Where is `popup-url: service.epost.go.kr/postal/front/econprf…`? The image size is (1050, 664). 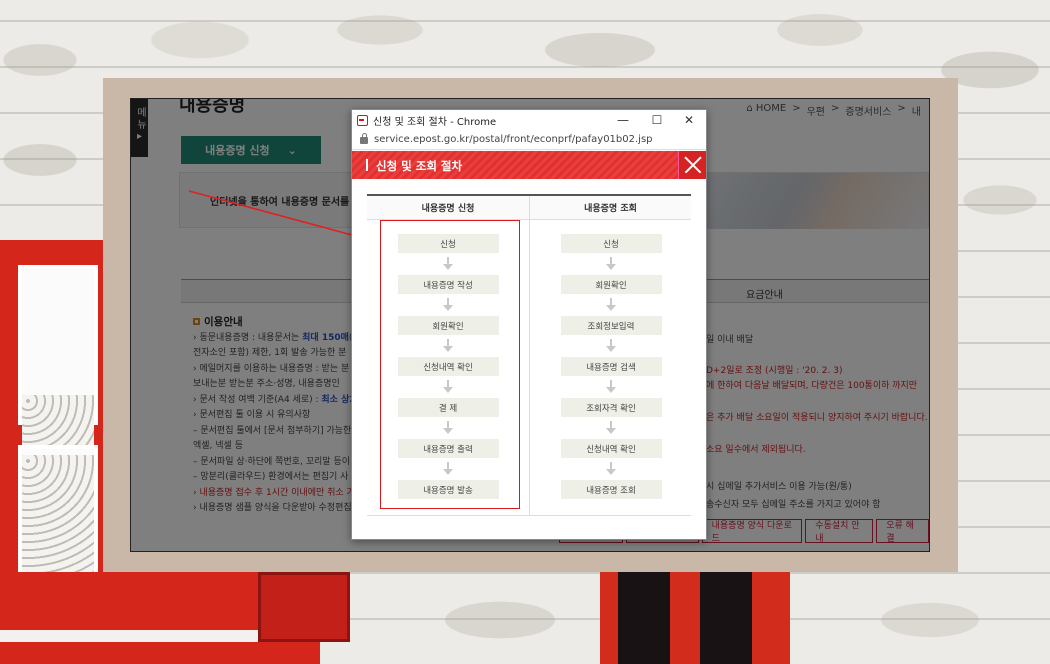 popup-url: service.epost.go.kr/postal/front/econprf… is located at coordinates (513, 139).